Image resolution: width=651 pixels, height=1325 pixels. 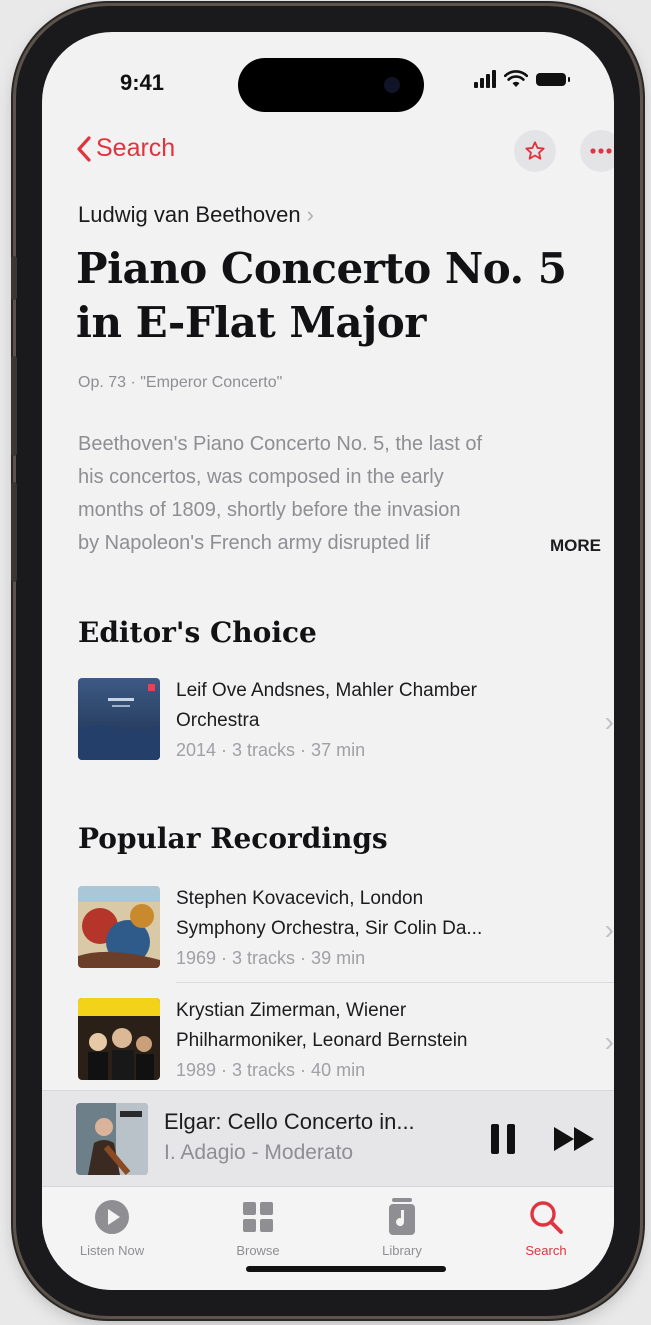 I want to click on wifi-icon, so click(x=516, y=78).